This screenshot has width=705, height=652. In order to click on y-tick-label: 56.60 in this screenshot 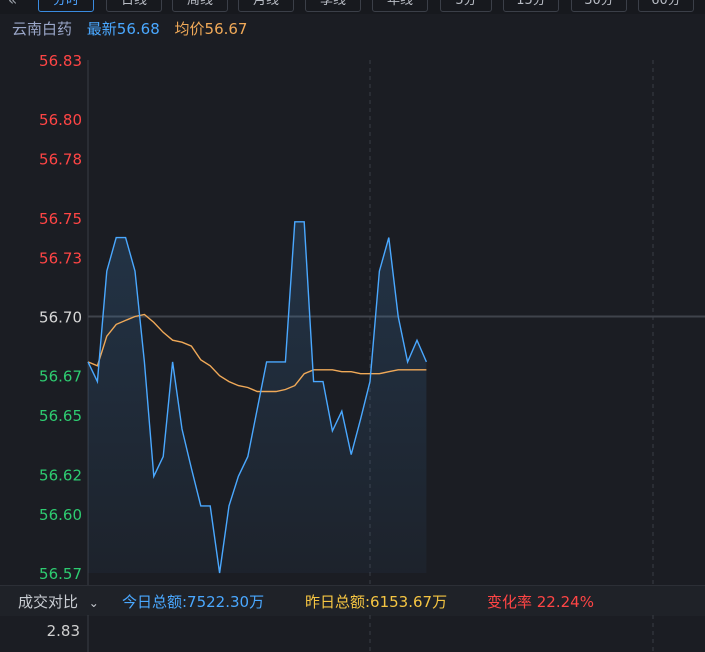, I will do `click(60, 515)`.